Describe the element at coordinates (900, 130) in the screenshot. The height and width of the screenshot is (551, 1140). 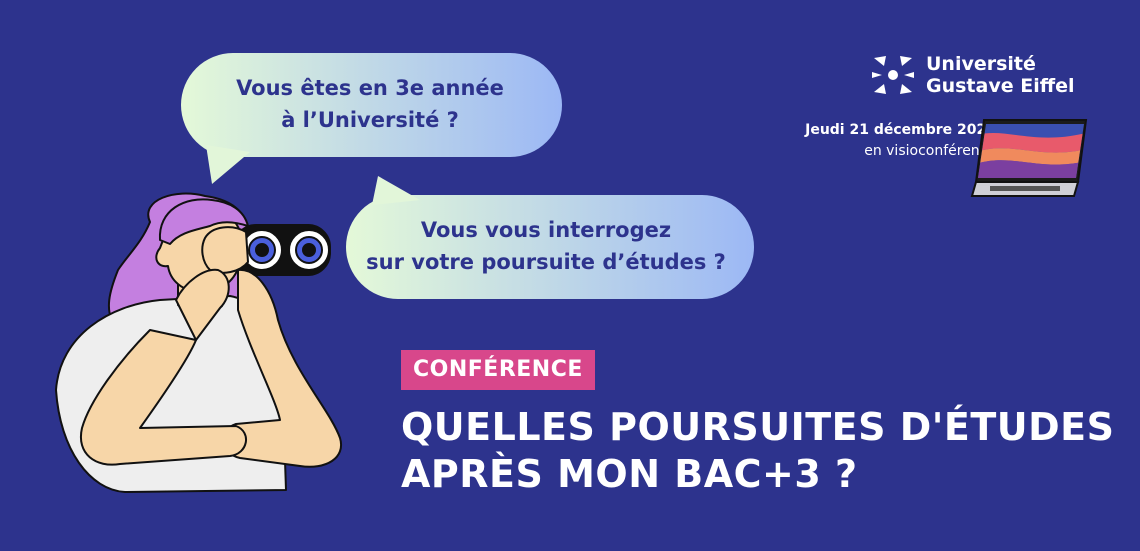
I see `event-date: Jeudi 21 décembre 2023` at that location.